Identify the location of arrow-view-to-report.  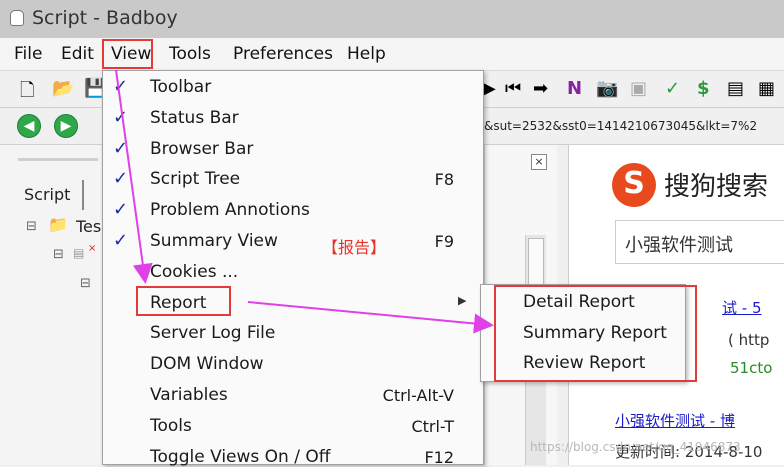
(134, 176).